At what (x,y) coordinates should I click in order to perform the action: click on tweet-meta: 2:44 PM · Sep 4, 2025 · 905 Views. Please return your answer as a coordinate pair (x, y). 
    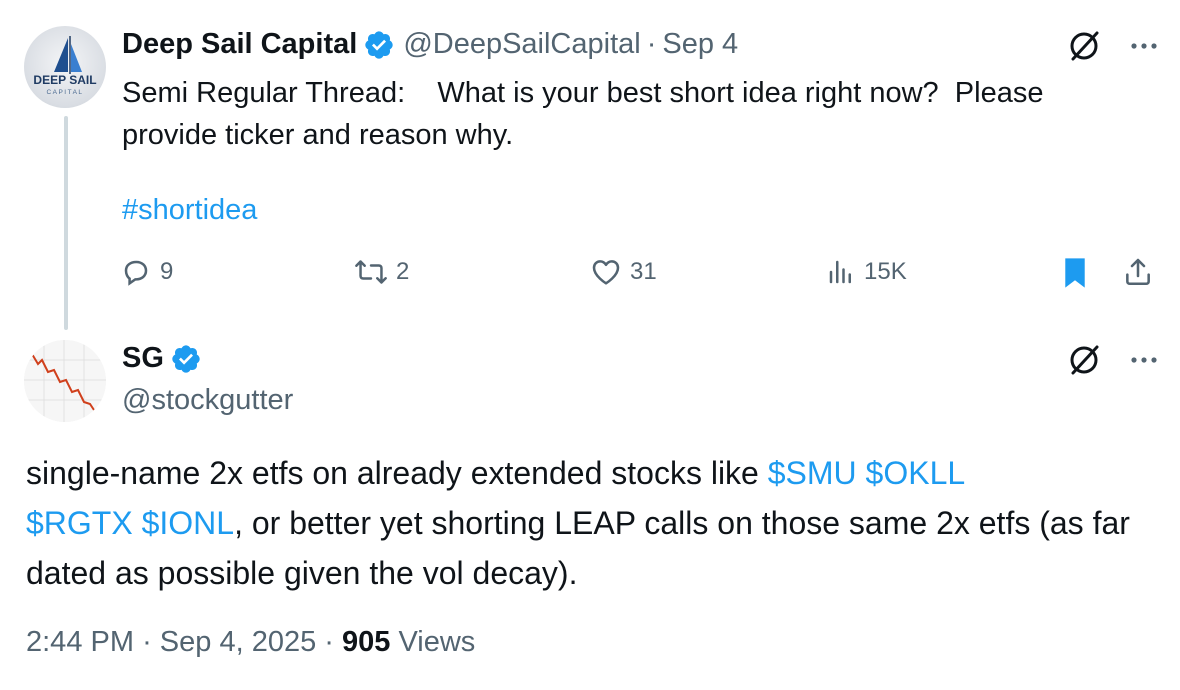
    Looking at the image, I should click on (250, 642).